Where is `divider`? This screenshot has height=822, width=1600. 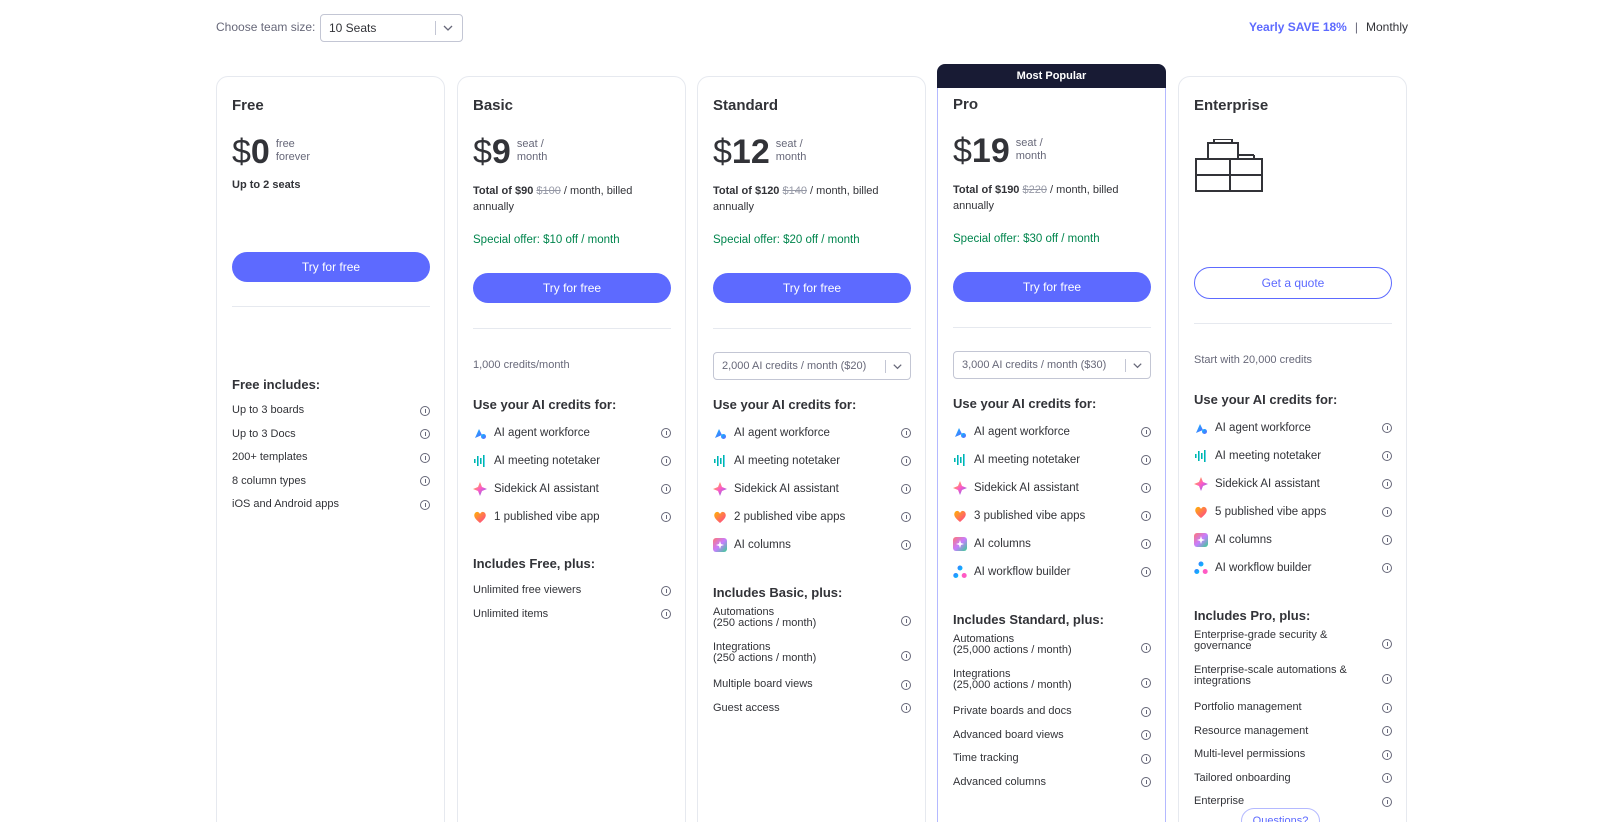 divider is located at coordinates (331, 306).